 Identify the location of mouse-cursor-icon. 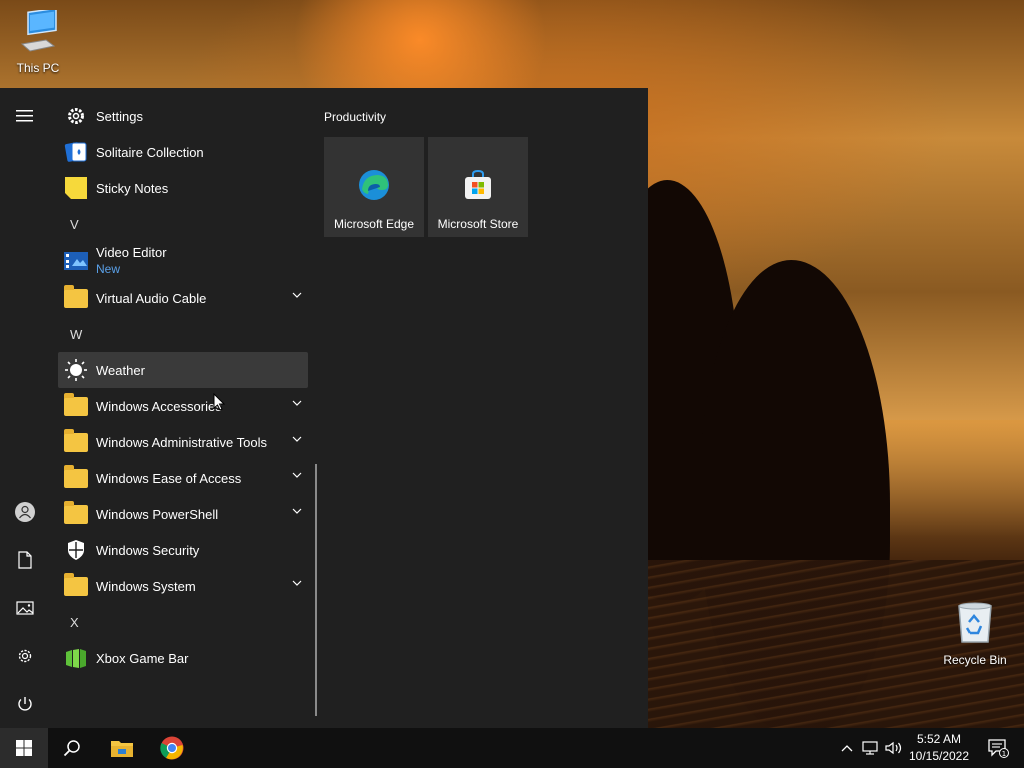
(219, 402).